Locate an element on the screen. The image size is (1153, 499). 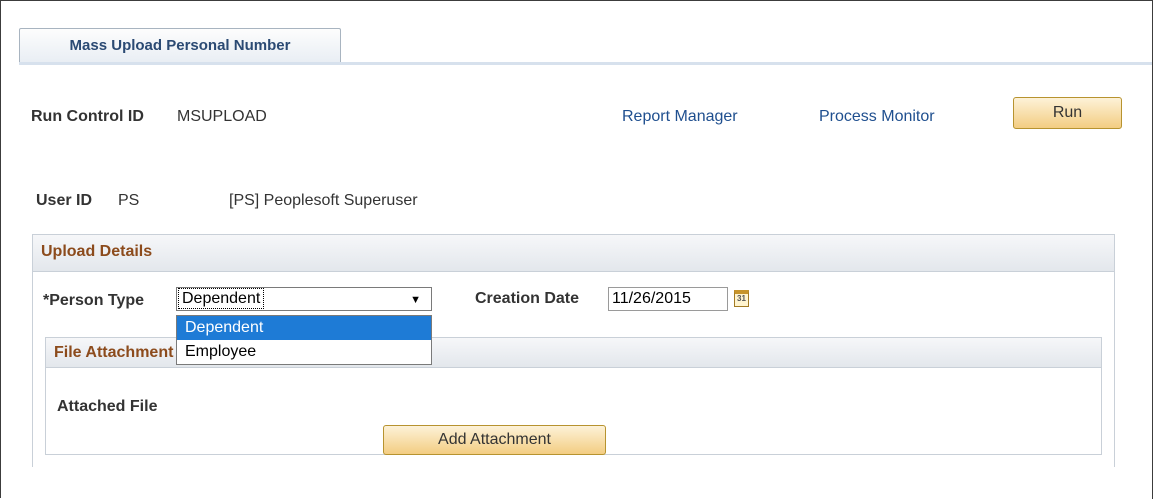
user-id-value: PS is located at coordinates (129, 200).